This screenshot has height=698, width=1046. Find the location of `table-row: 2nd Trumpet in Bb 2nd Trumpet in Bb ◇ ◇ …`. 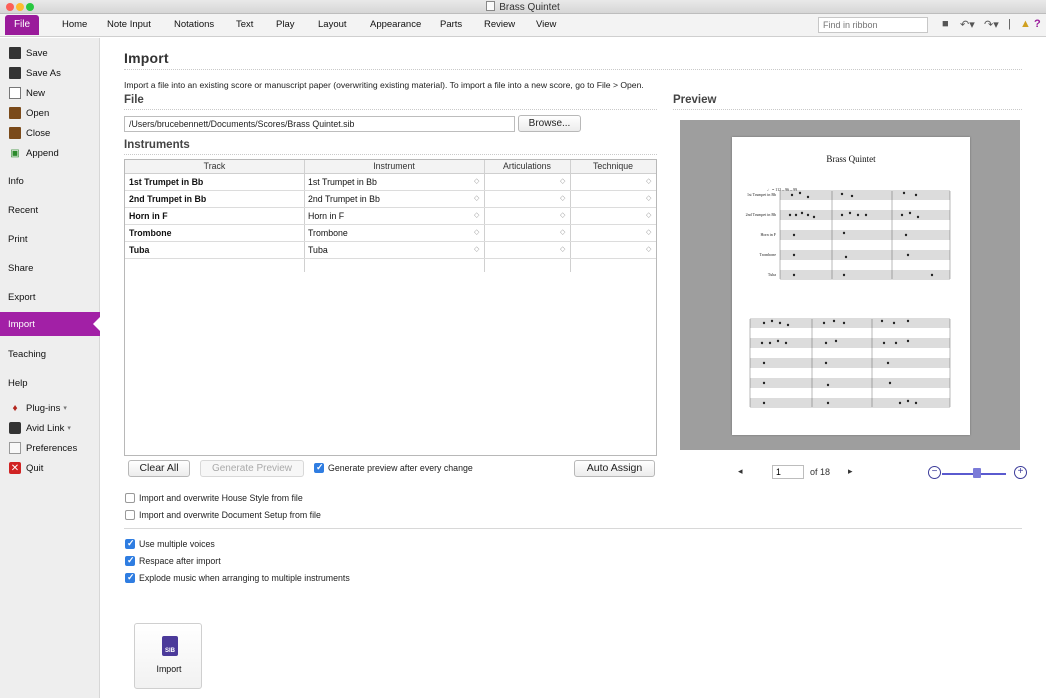

table-row: 2nd Trumpet in Bb 2nd Trumpet in Bb ◇ ◇ … is located at coordinates (390, 199).